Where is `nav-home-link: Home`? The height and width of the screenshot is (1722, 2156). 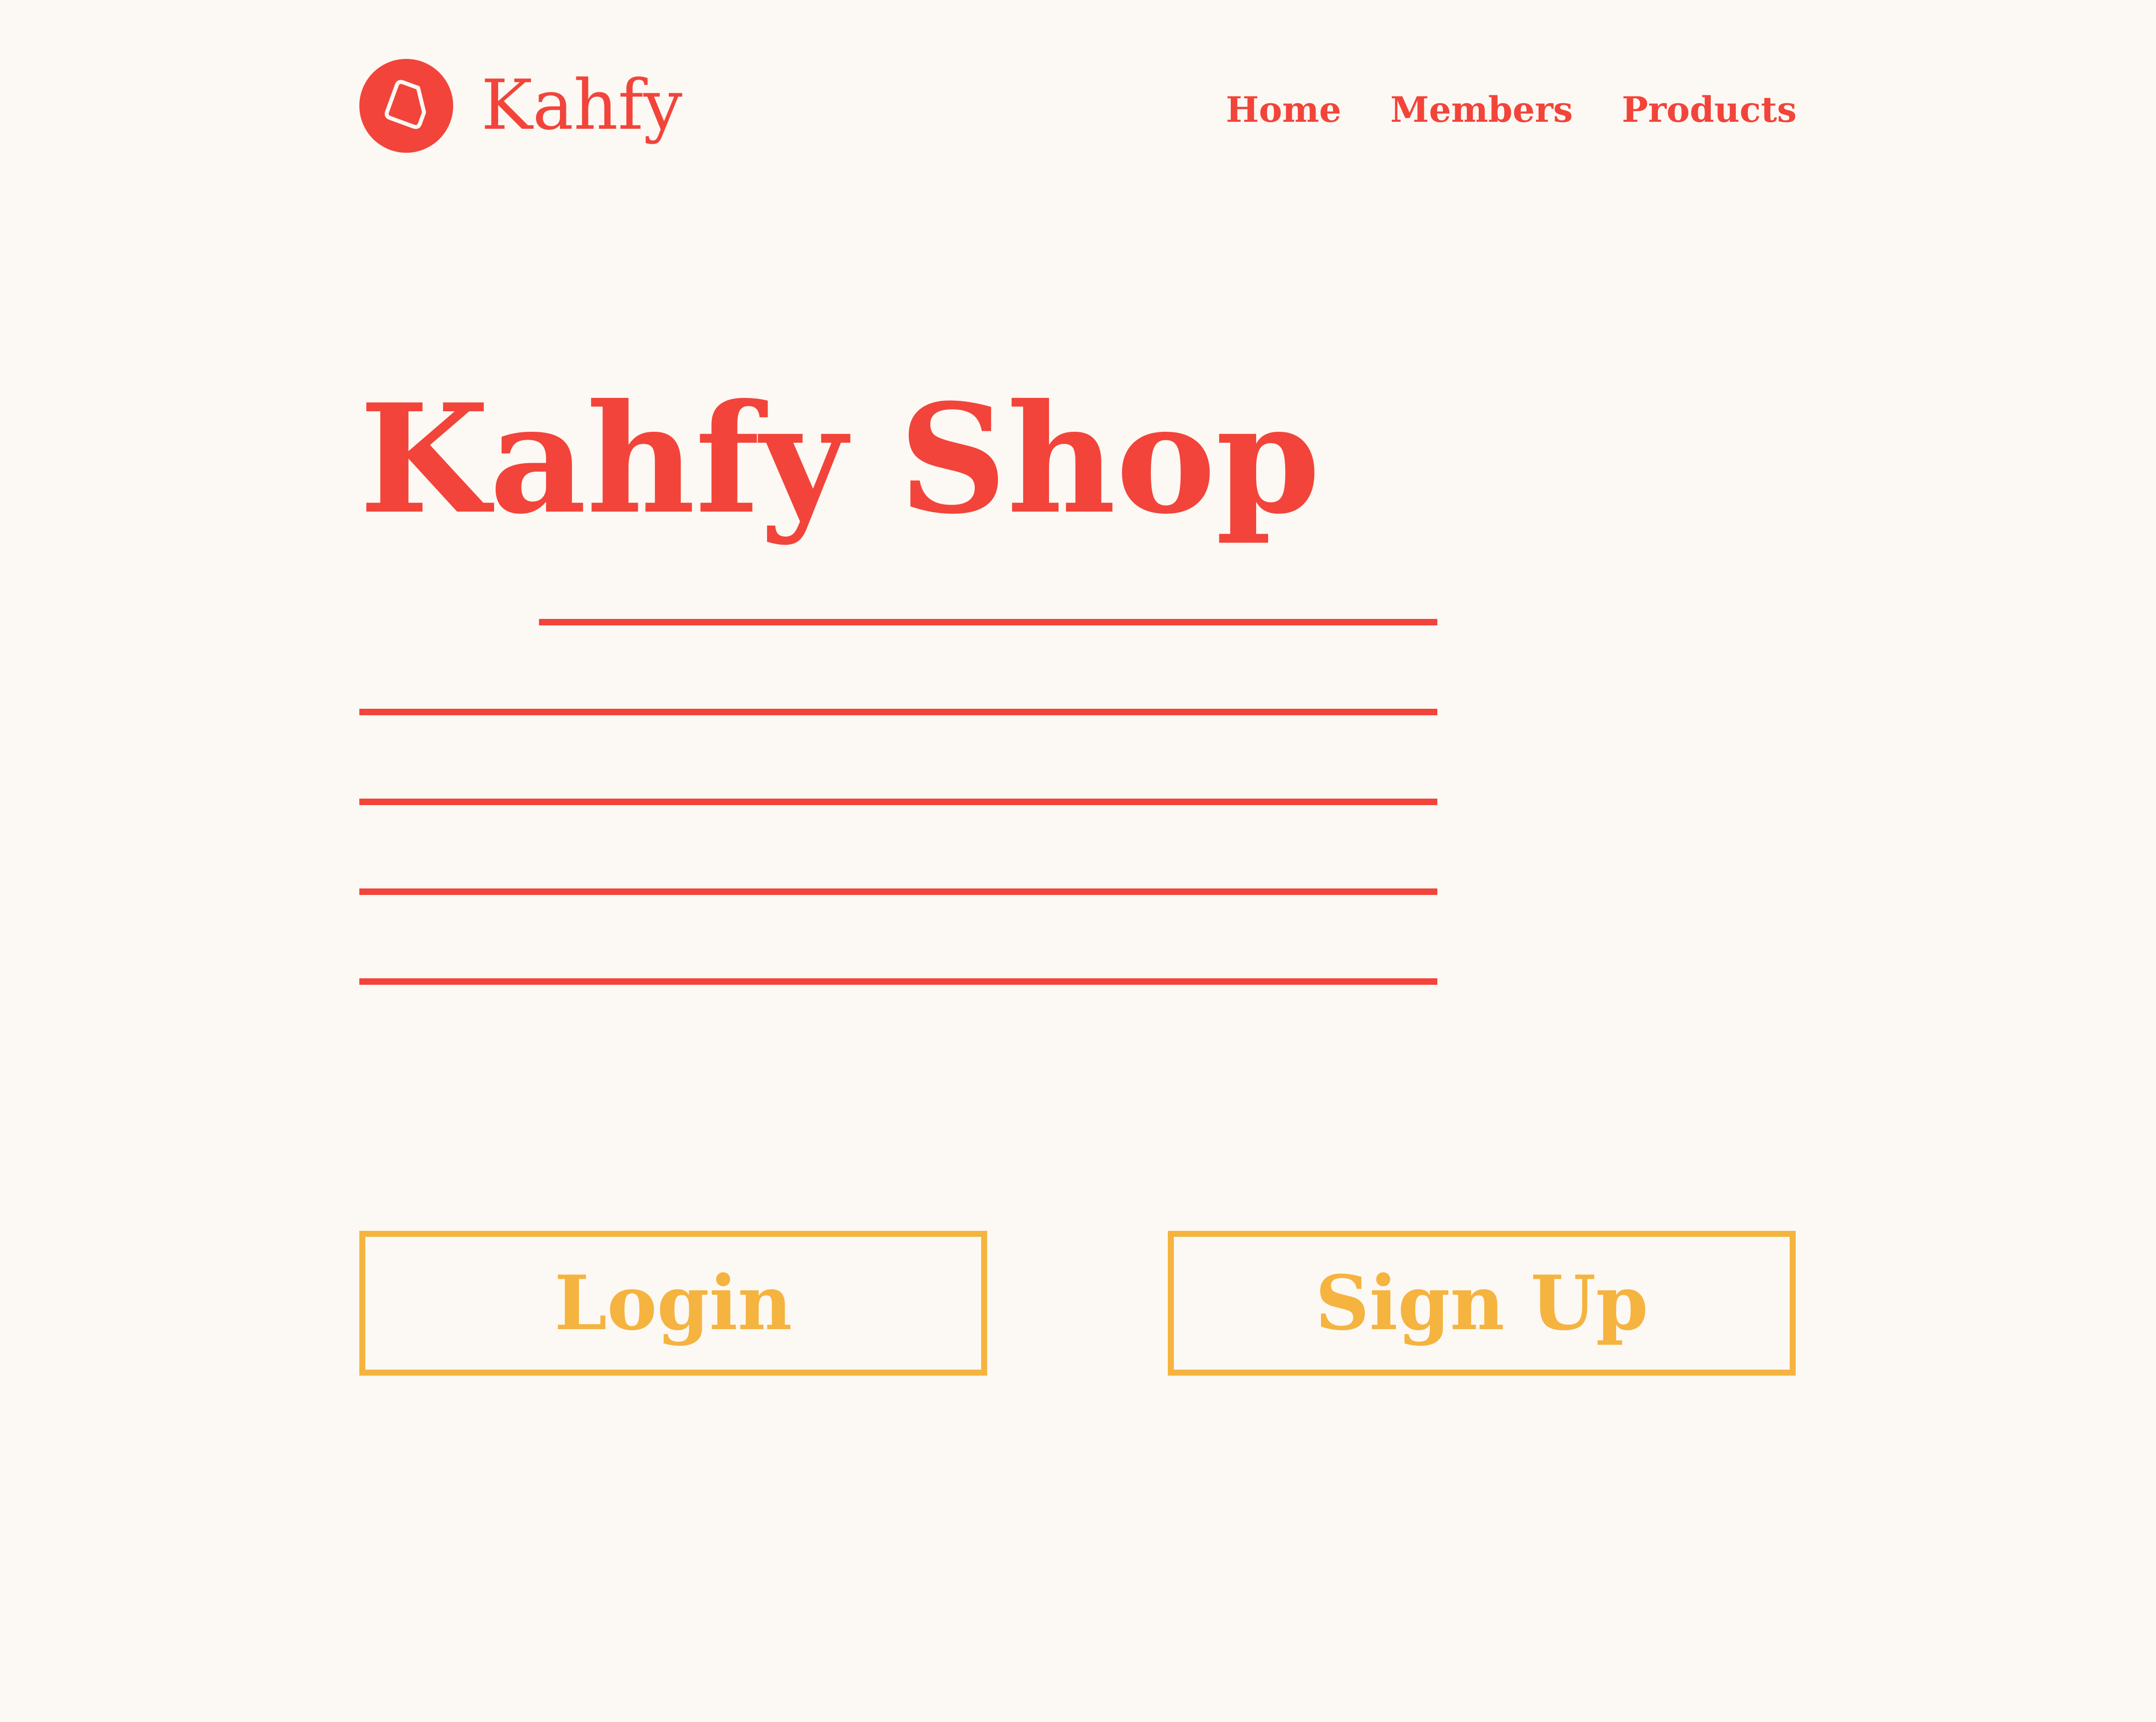
nav-home-link: Home is located at coordinates (1283, 110).